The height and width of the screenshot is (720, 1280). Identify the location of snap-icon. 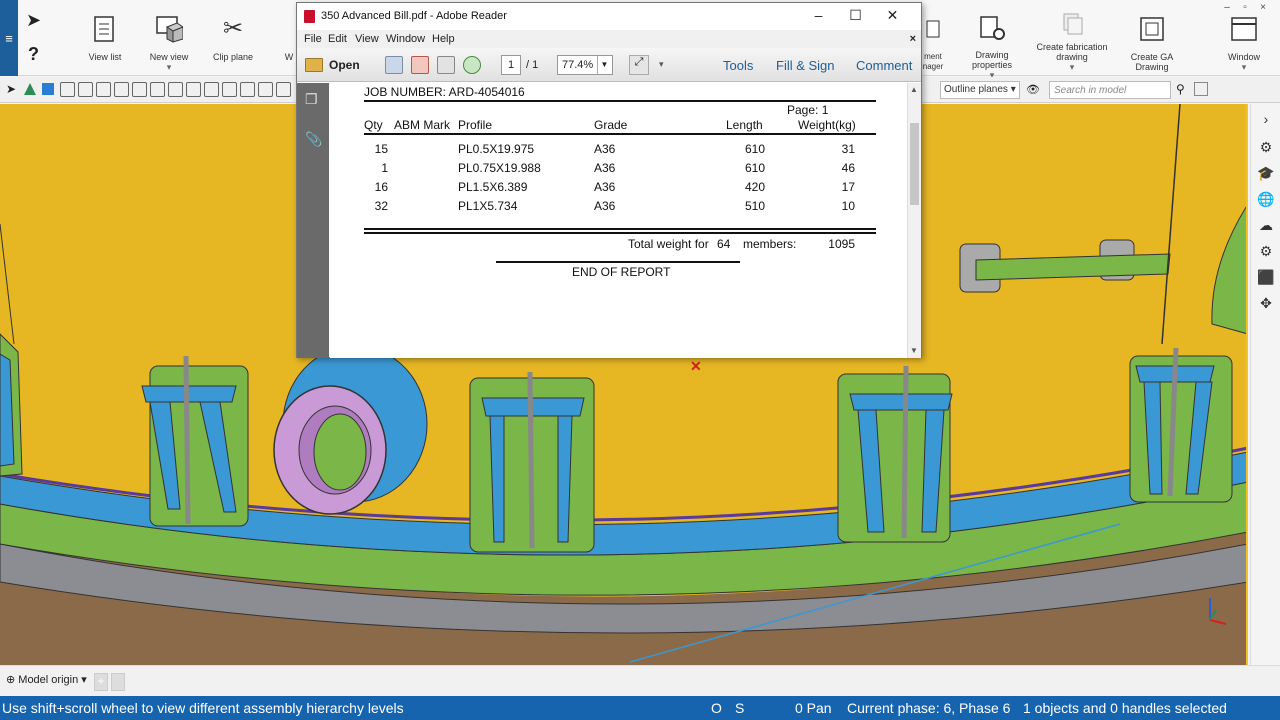
(175, 89).